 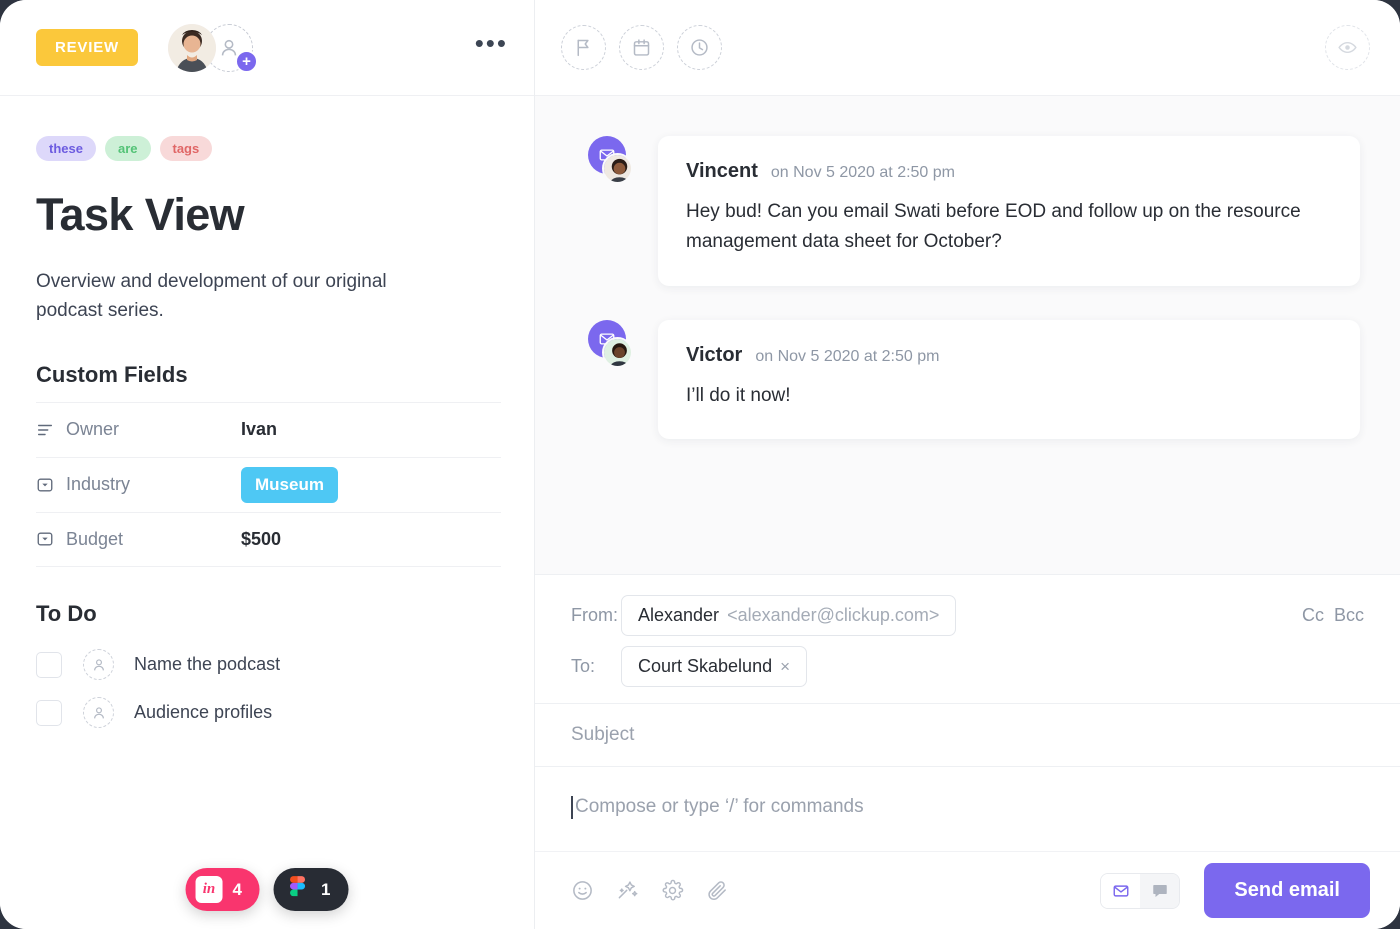 I want to click on clock-icon, so click(x=699, y=47).